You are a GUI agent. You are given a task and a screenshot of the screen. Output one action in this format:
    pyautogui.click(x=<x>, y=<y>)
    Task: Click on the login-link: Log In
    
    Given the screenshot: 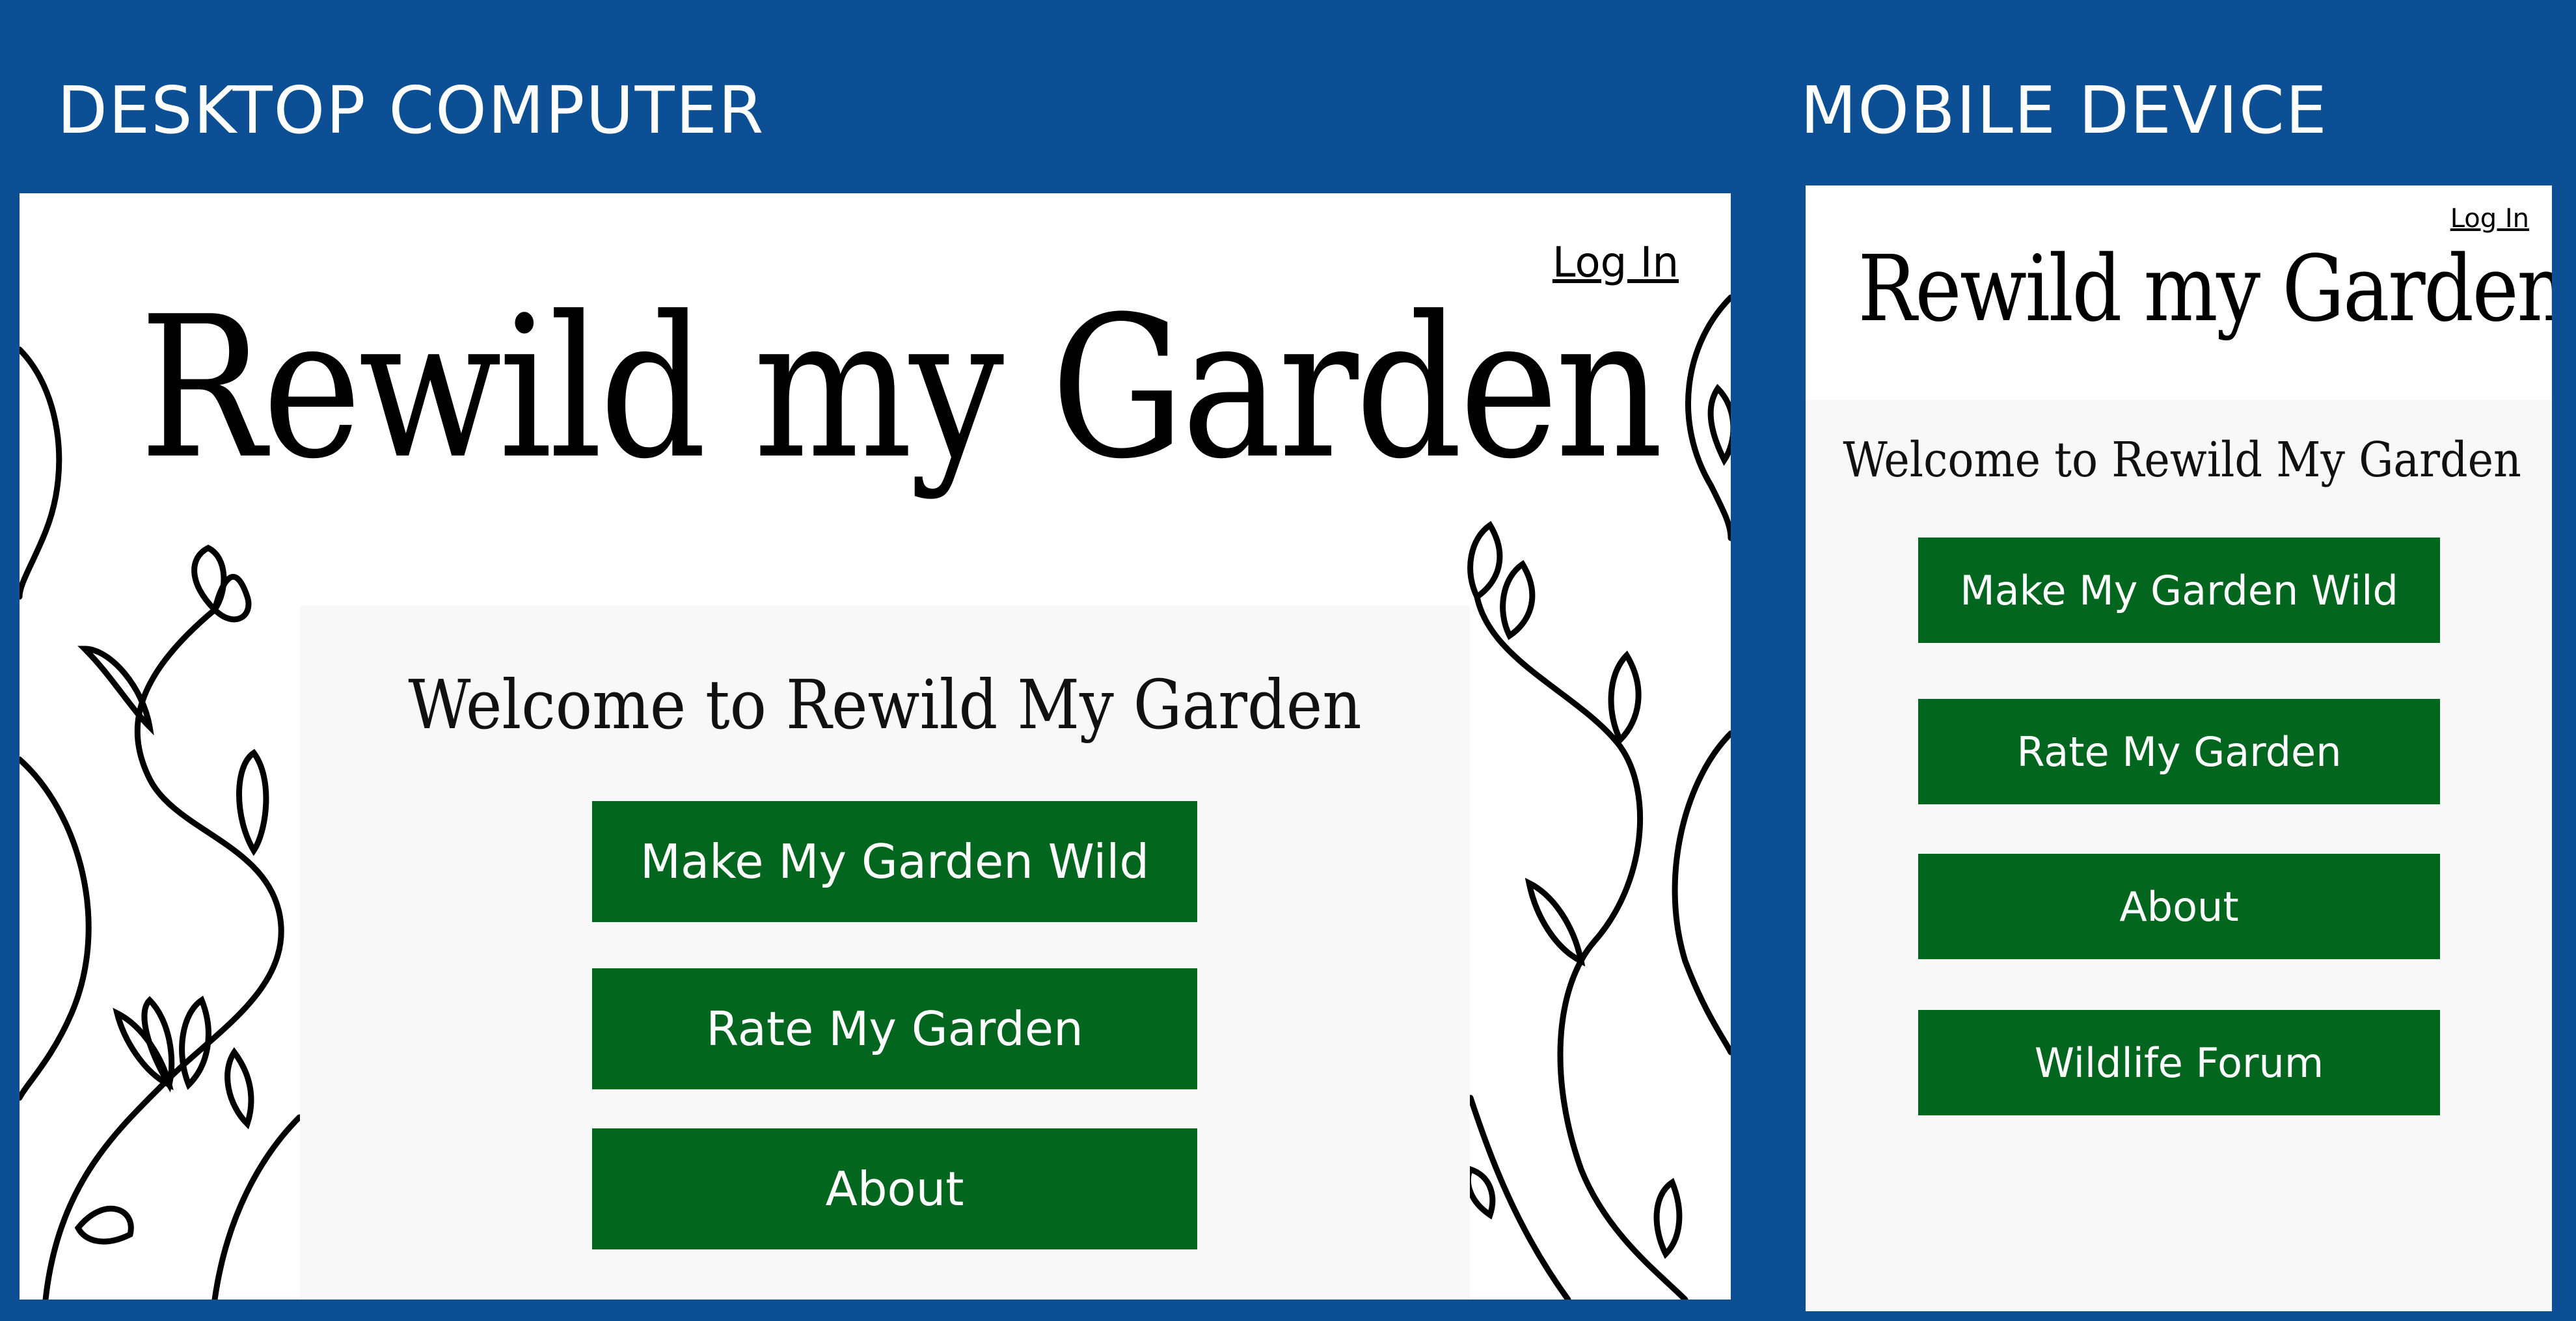 What is the action you would take?
    pyautogui.click(x=2489, y=219)
    